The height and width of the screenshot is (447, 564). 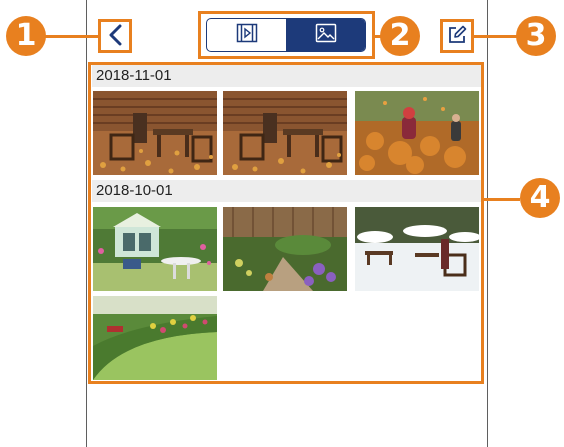 I want to click on back-button-highlight, so click(x=115, y=36).